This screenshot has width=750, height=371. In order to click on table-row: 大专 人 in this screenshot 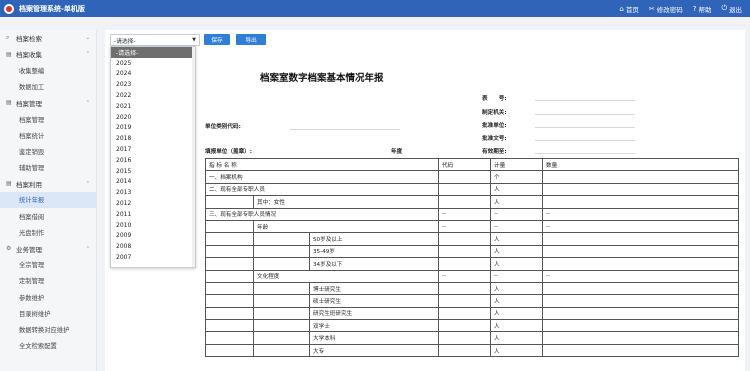, I will do `click(472, 350)`.